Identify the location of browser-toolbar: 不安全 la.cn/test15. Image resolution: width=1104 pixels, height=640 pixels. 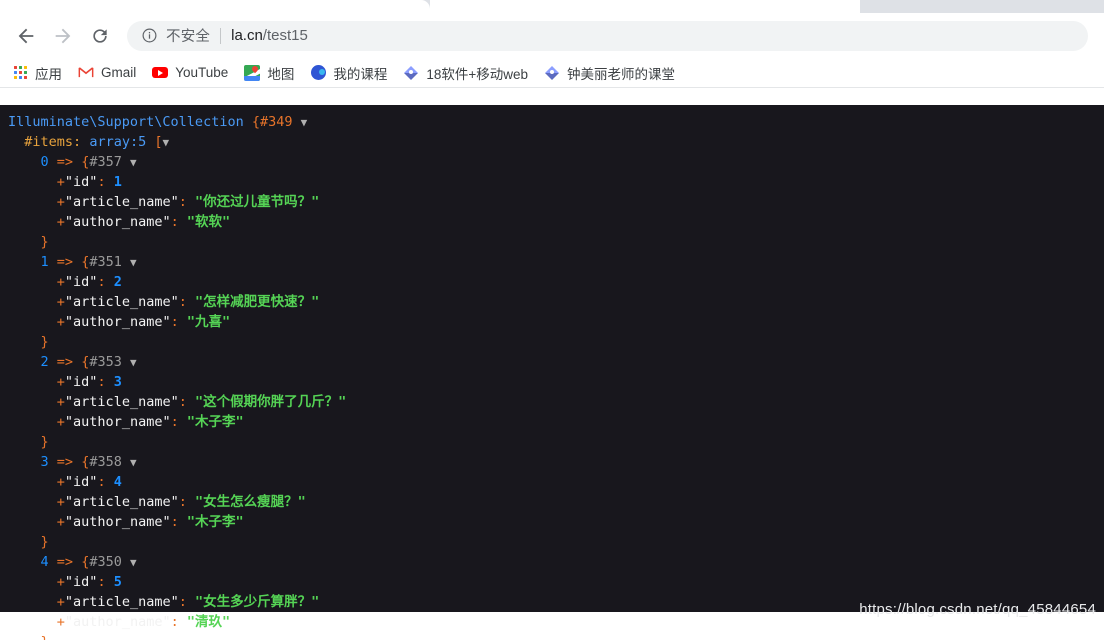
(552, 35).